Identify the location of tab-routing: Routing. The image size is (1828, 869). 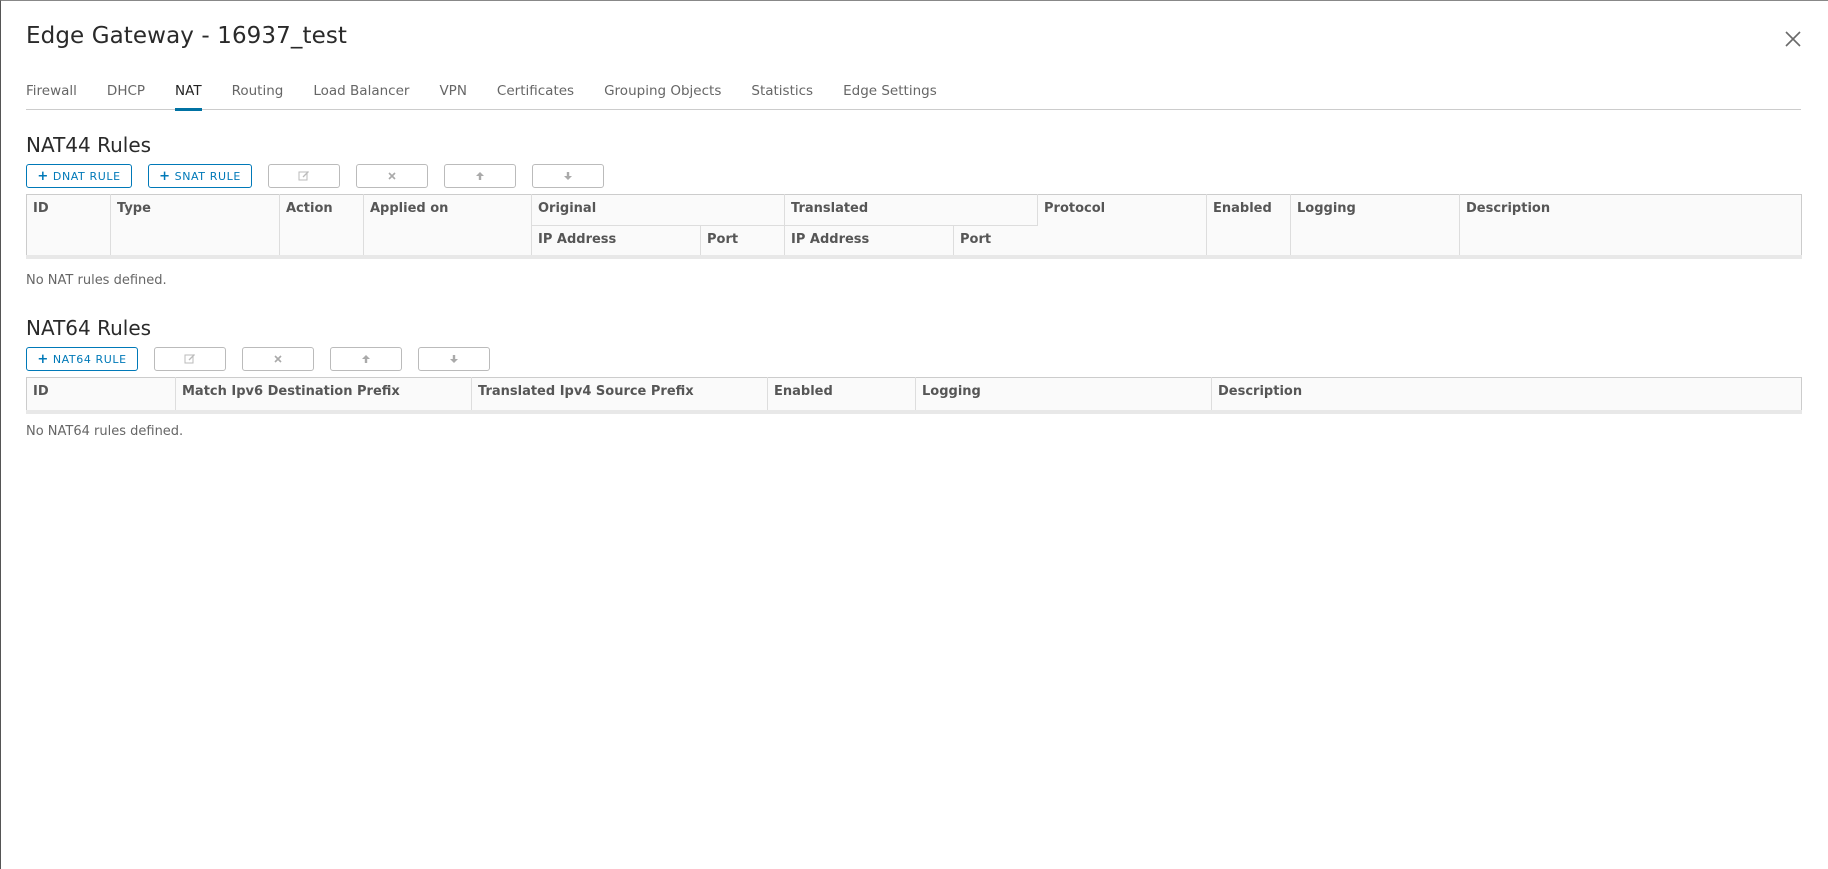
(258, 92).